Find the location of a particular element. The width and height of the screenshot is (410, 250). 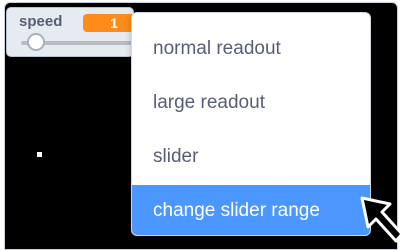

sprite-dot is located at coordinates (39, 154).